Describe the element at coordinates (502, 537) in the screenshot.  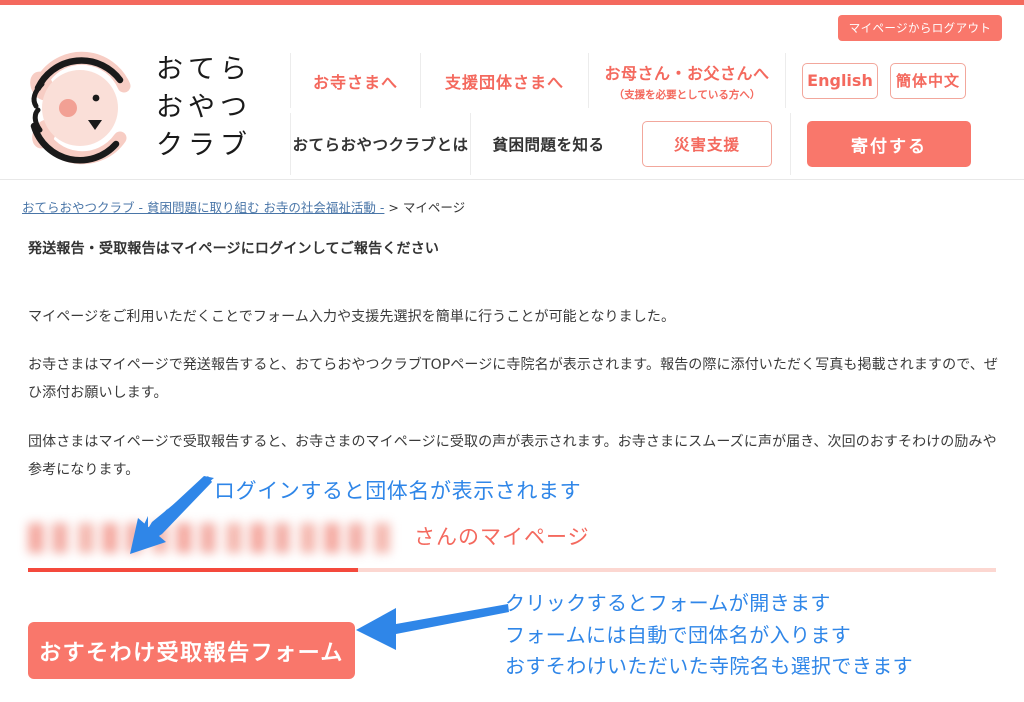
I see `mypage-title-suffix: さんのマイページ` at that location.